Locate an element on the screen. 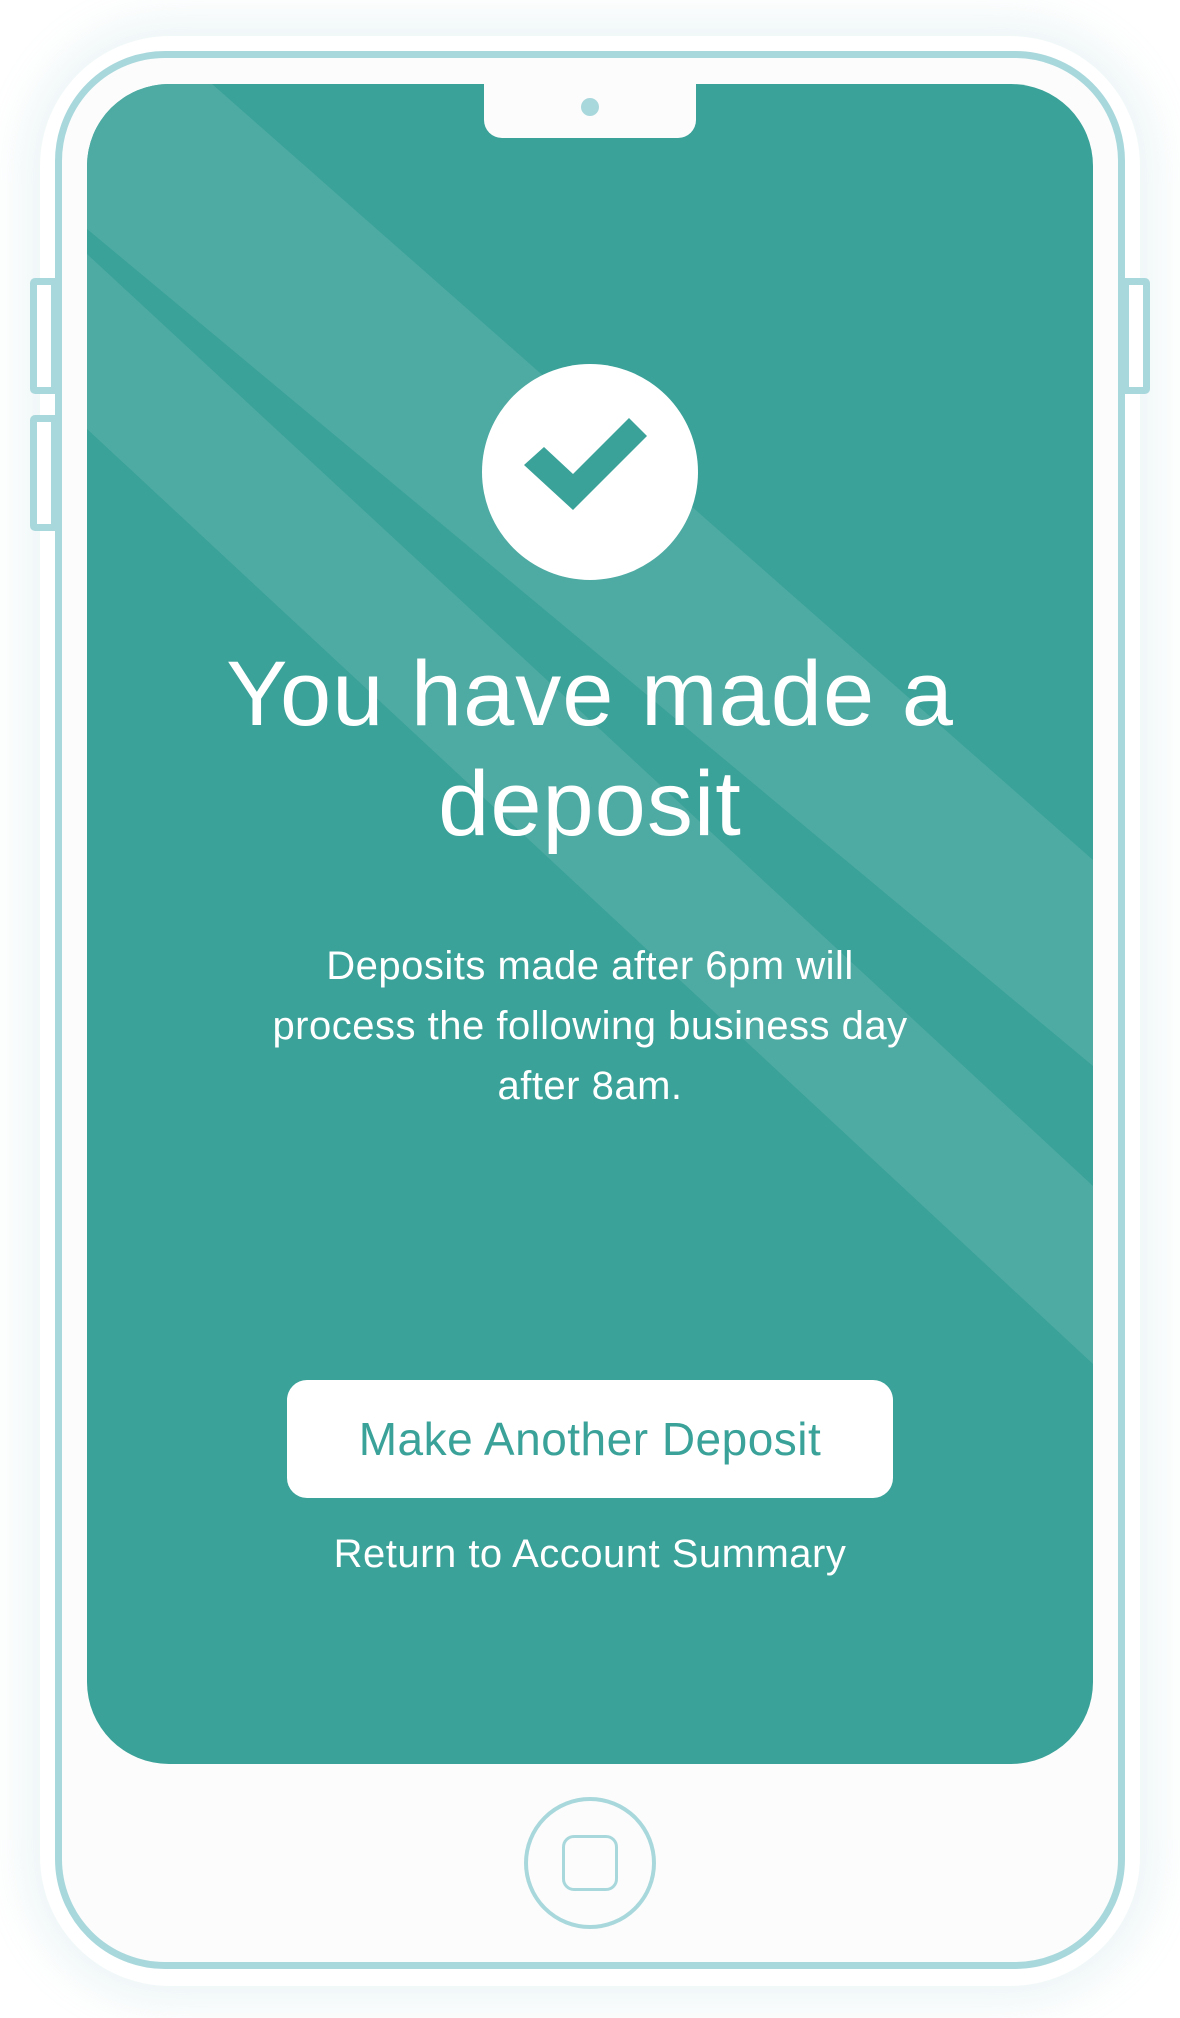 This screenshot has height=2018, width=1180. power-button is located at coordinates (1136, 336).